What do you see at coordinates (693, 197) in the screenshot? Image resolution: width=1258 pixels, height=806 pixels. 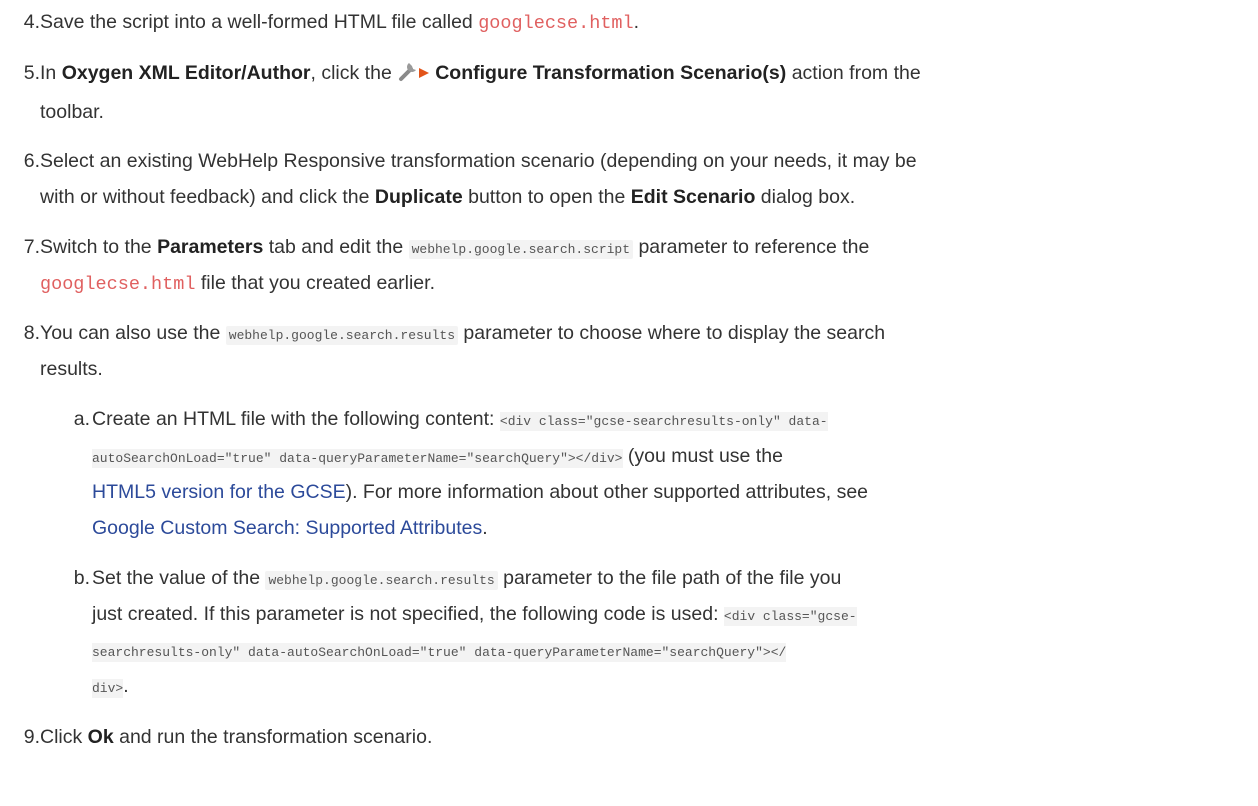 I see `edit-scenario-label: Edit Scenario` at bounding box center [693, 197].